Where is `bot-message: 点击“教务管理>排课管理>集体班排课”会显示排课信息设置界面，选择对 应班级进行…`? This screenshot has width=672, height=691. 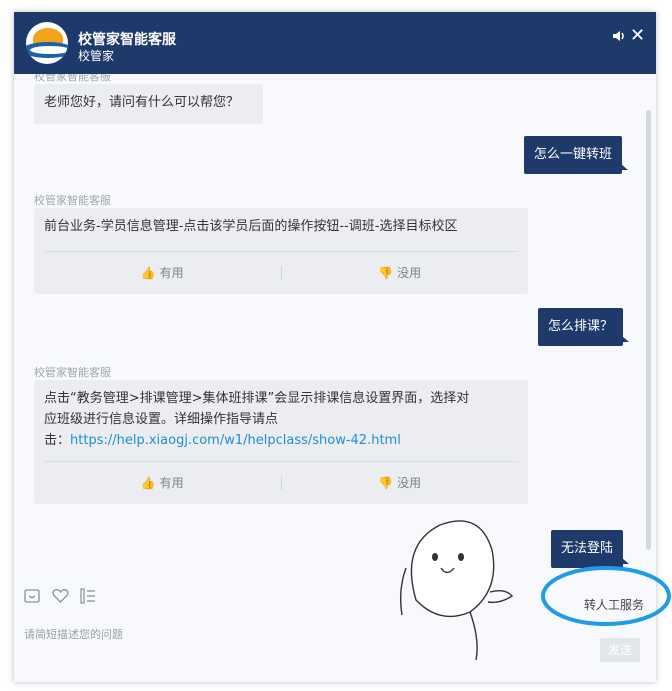 bot-message: 点击“教务管理>排课管理>集体班排课”会显示排课信息设置界面，选择对 应班级进行… is located at coordinates (281, 442).